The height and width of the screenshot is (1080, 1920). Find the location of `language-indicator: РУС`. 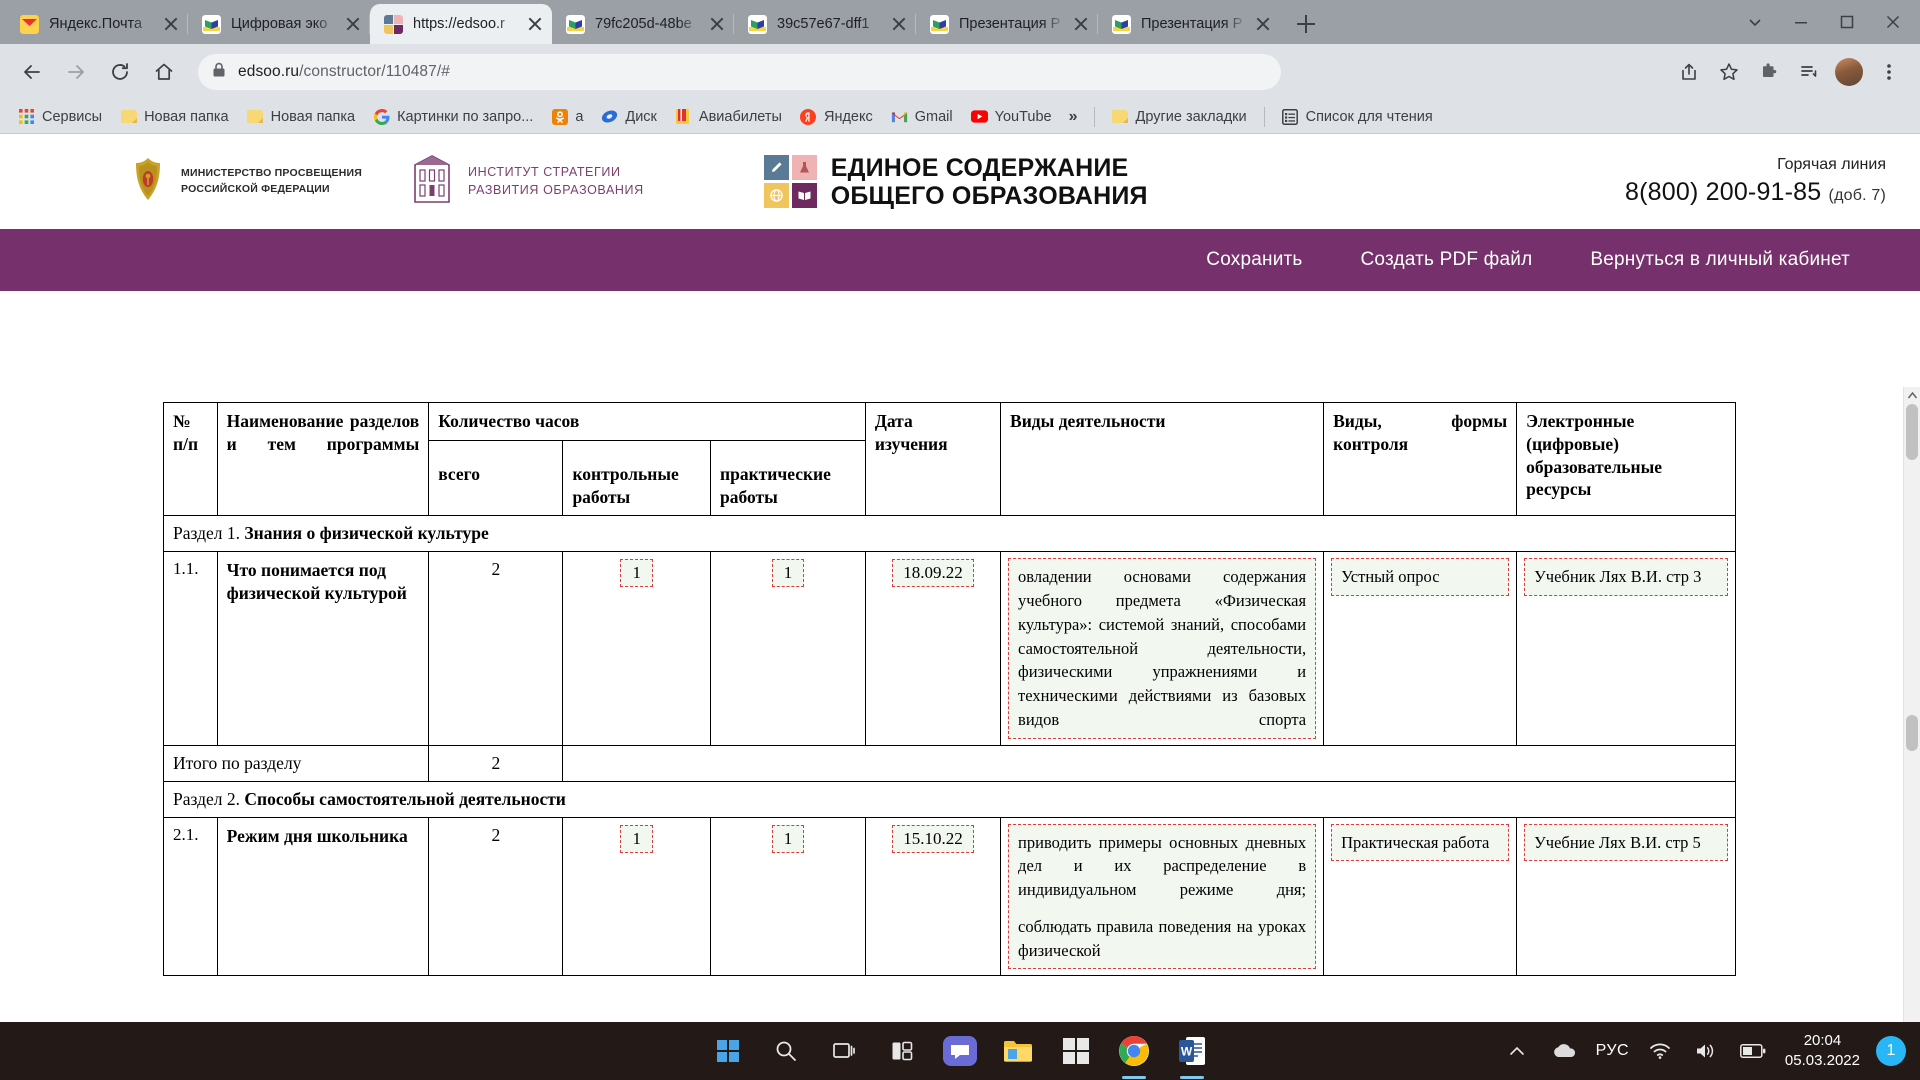

language-indicator: РУС is located at coordinates (1612, 1051).